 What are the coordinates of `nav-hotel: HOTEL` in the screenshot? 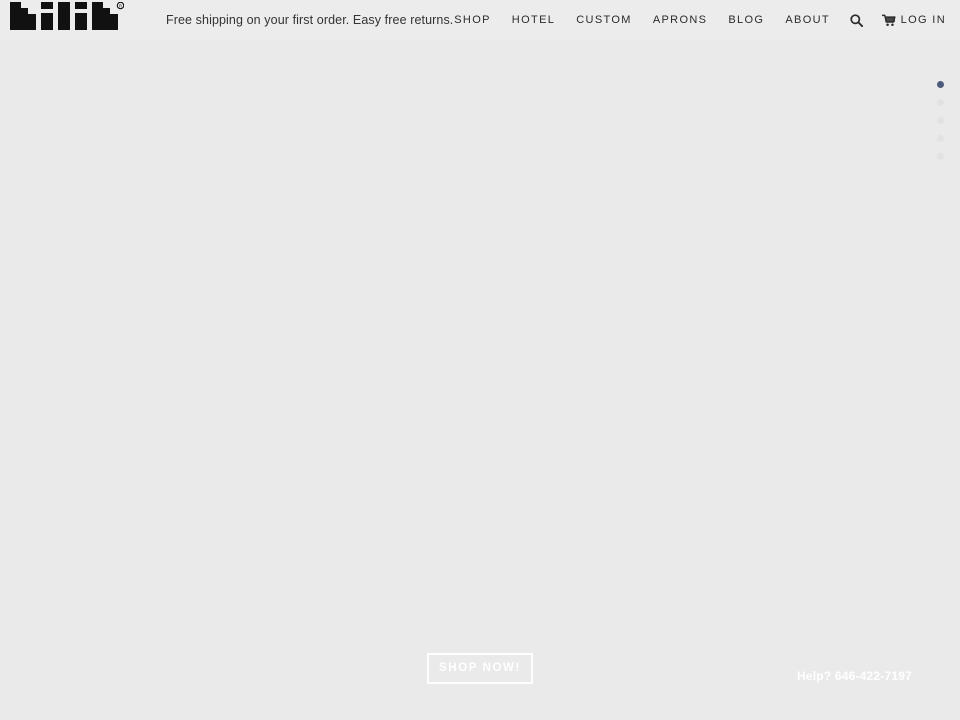 It's located at (533, 20).